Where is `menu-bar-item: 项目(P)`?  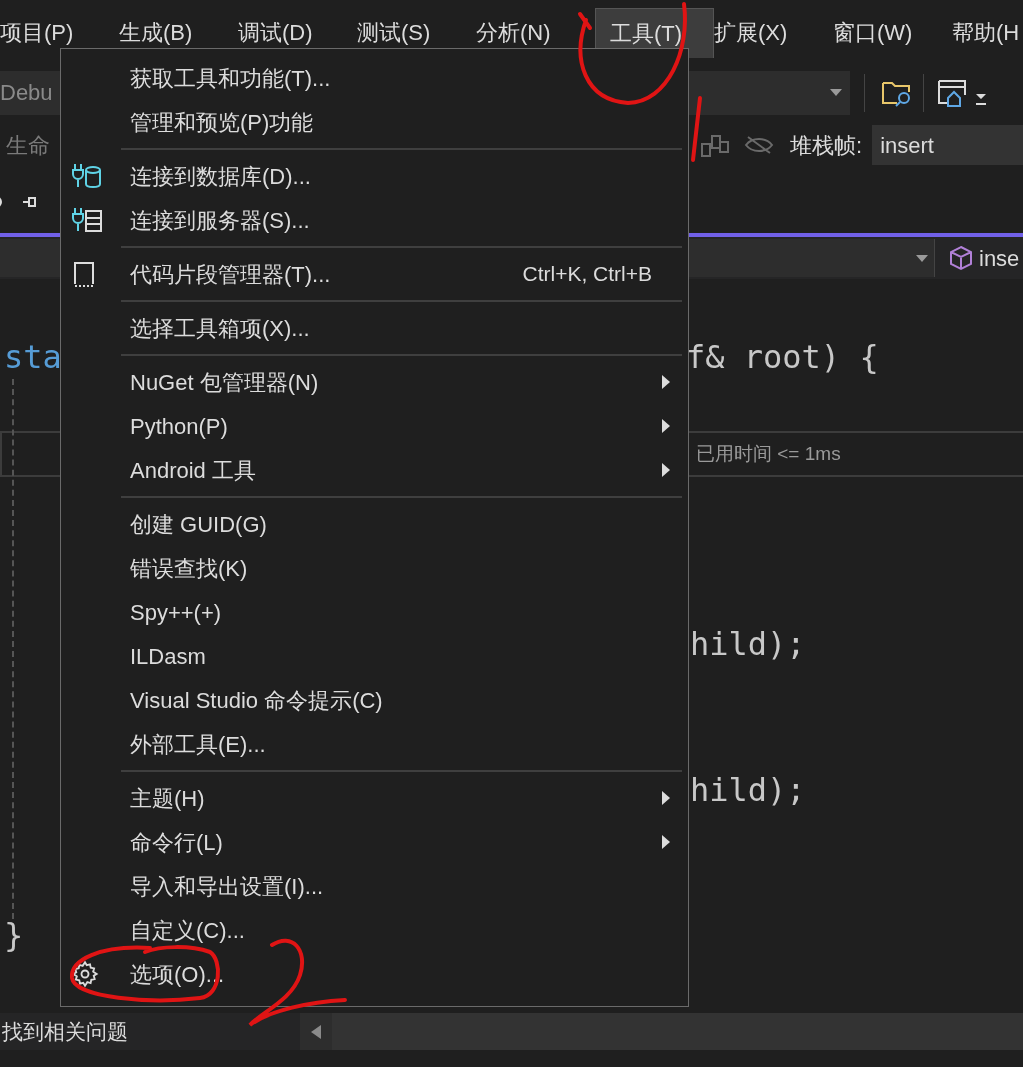
menu-bar-item: 项目(P) is located at coordinates (59, 32).